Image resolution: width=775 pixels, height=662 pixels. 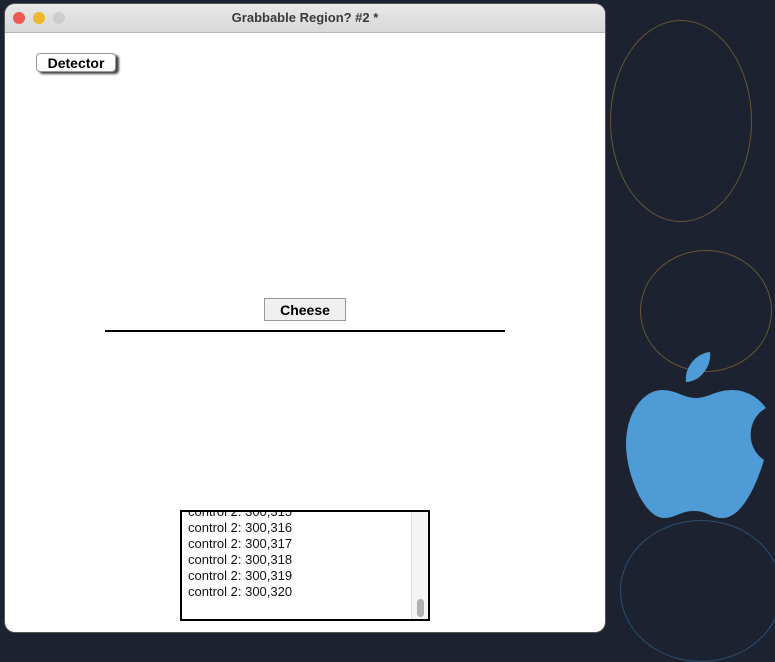 What do you see at coordinates (240, 527) in the screenshot?
I see `log-line: control 2: 300,316` at bounding box center [240, 527].